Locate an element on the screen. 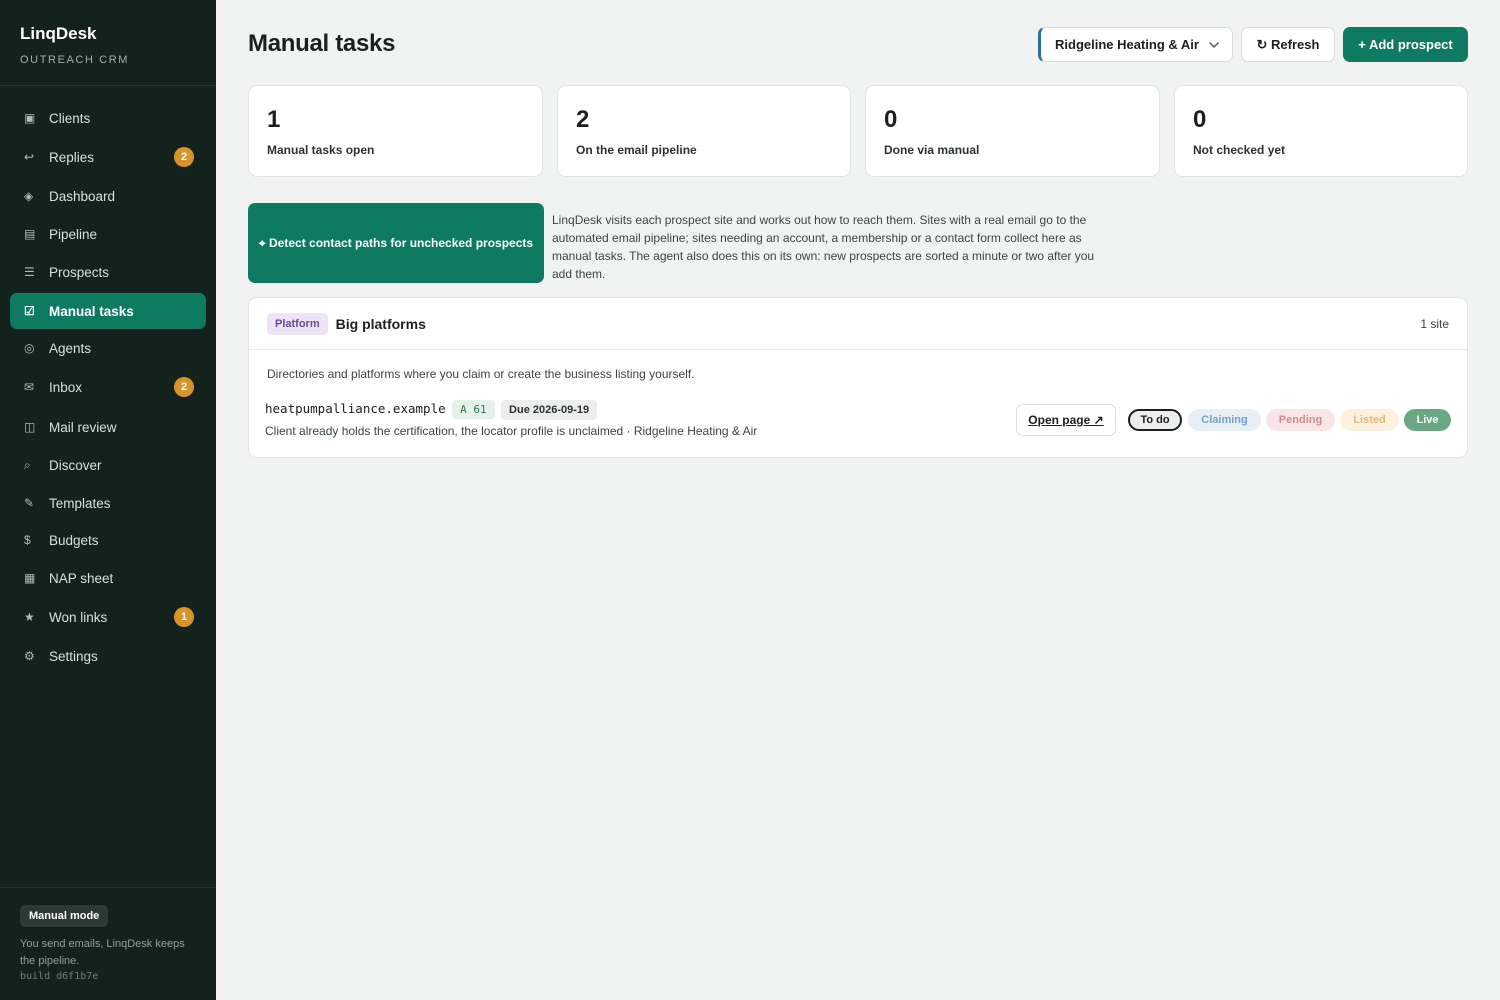 The height and width of the screenshot is (1000, 1500). sidebar-item-dashboard: ◈ Dashboard is located at coordinates (108, 196).